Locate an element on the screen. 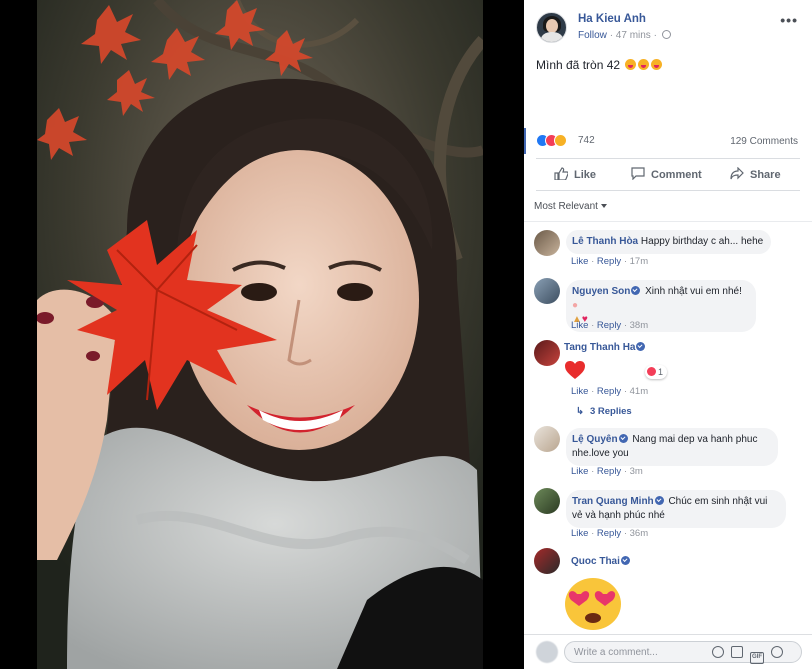  reaction-count: 742 is located at coordinates (586, 140).